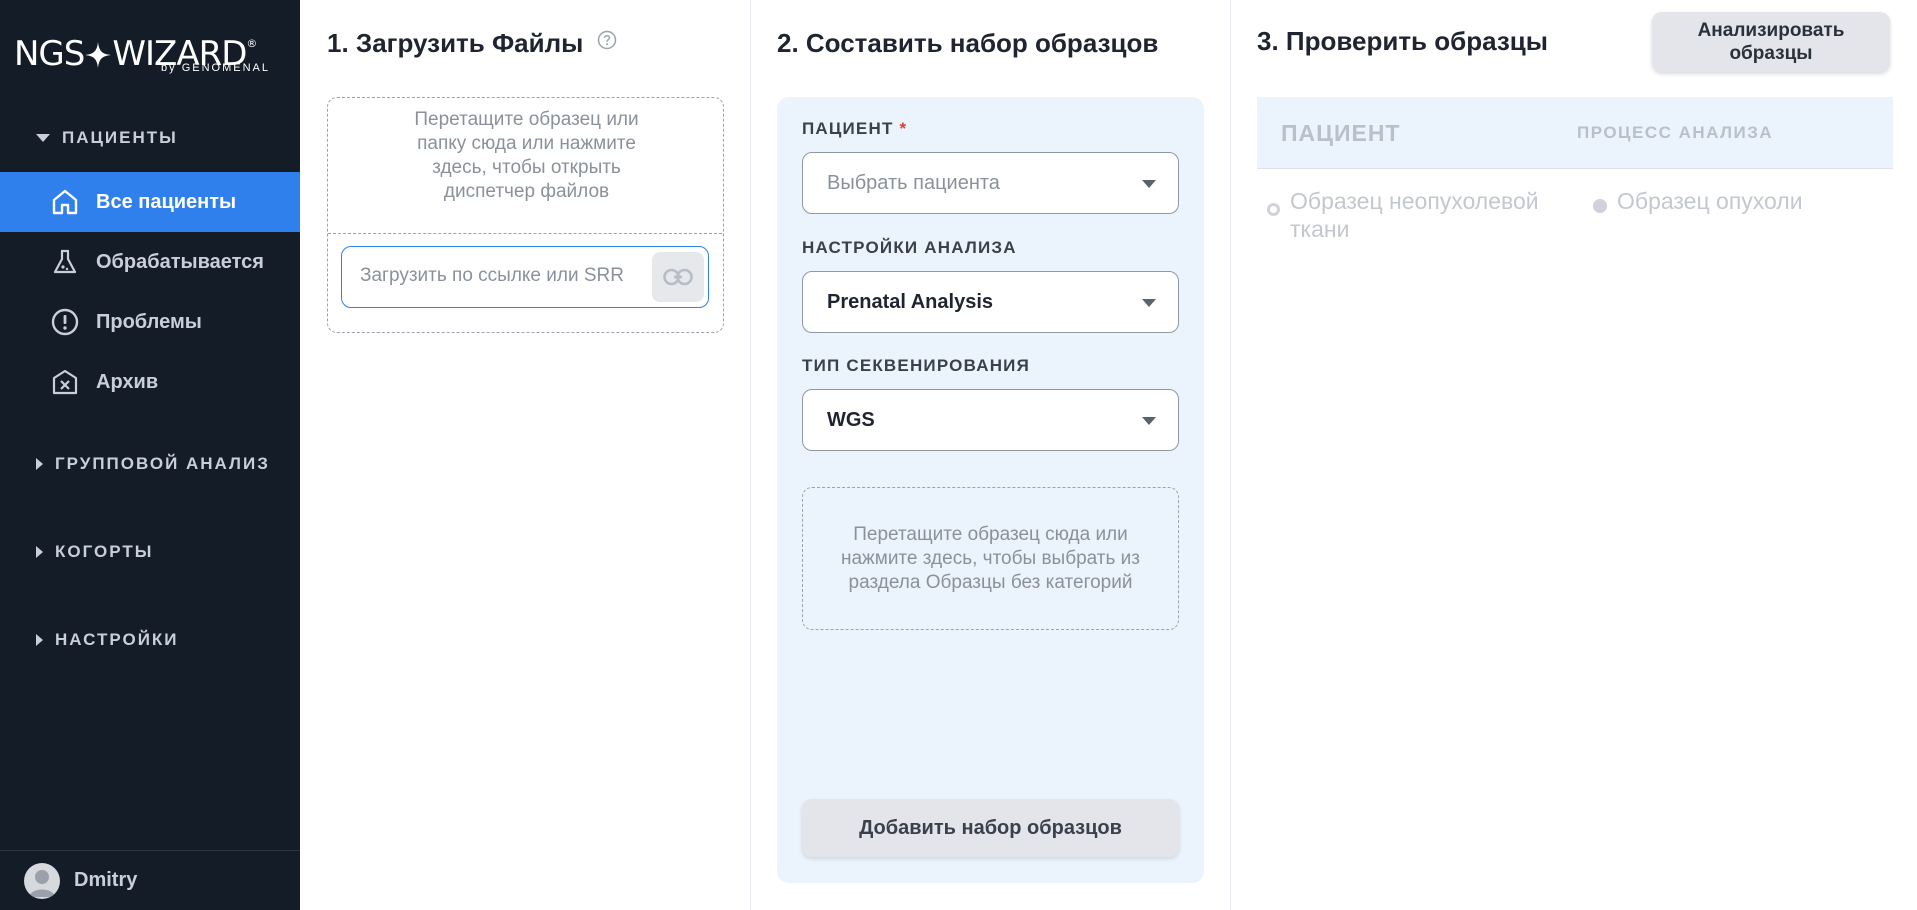  Describe the element at coordinates (65, 202) in the screenshot. I see `home-icon` at that location.